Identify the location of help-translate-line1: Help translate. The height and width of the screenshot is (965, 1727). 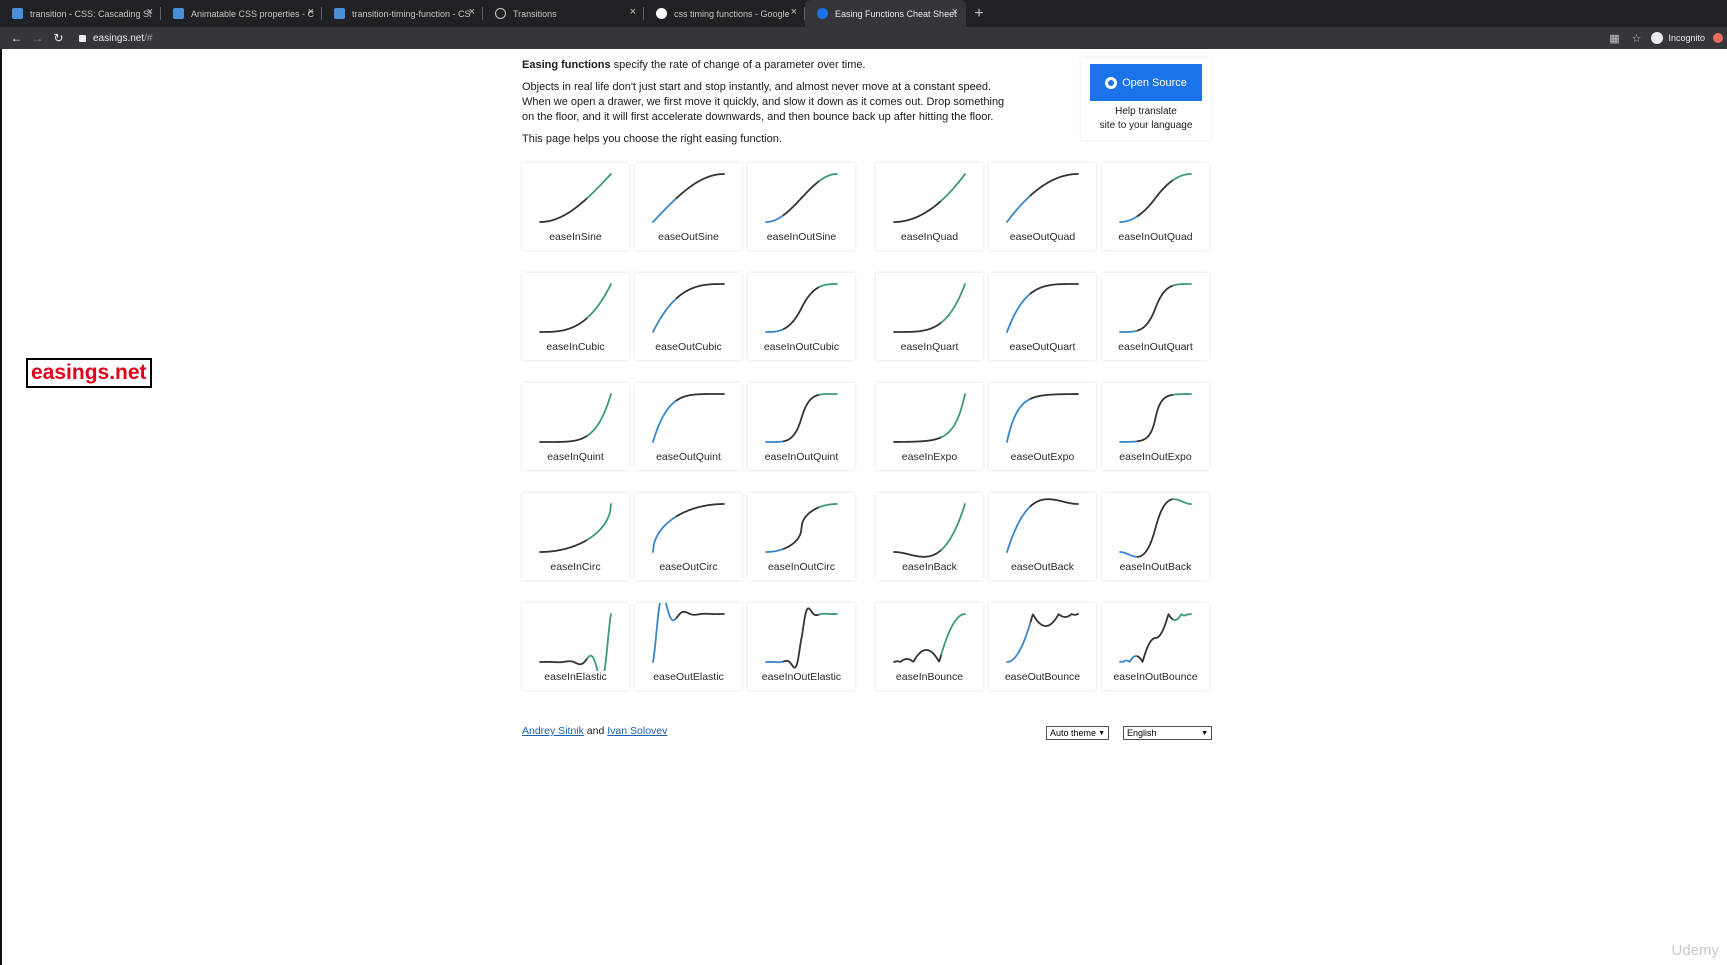
(1146, 111).